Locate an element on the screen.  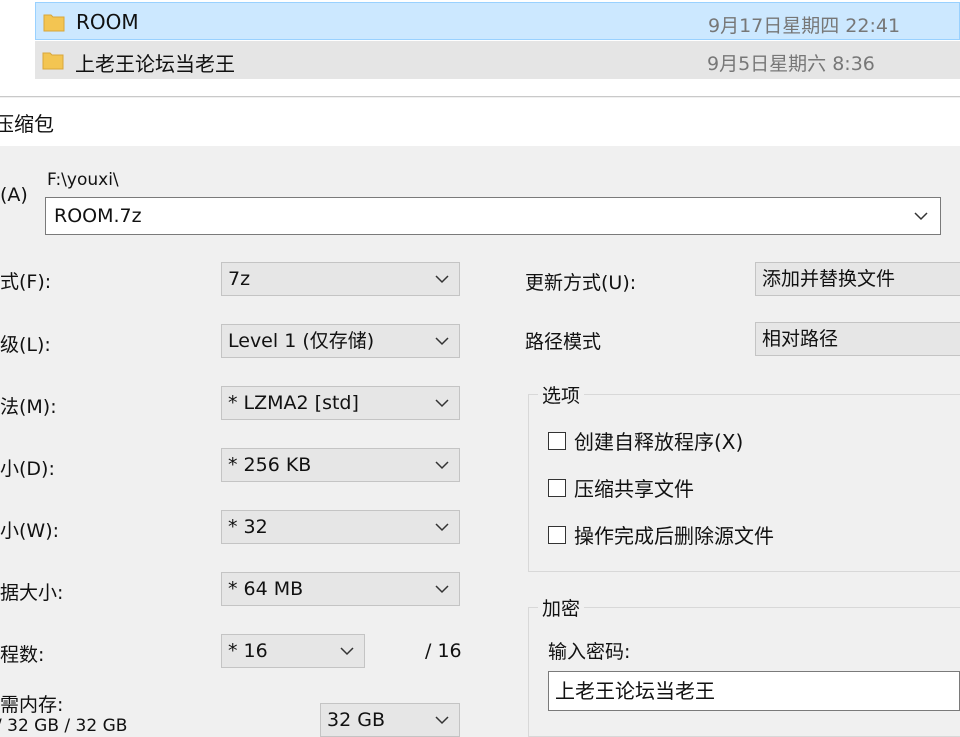
method-select: * LZMA2 [std] is located at coordinates (340, 403).